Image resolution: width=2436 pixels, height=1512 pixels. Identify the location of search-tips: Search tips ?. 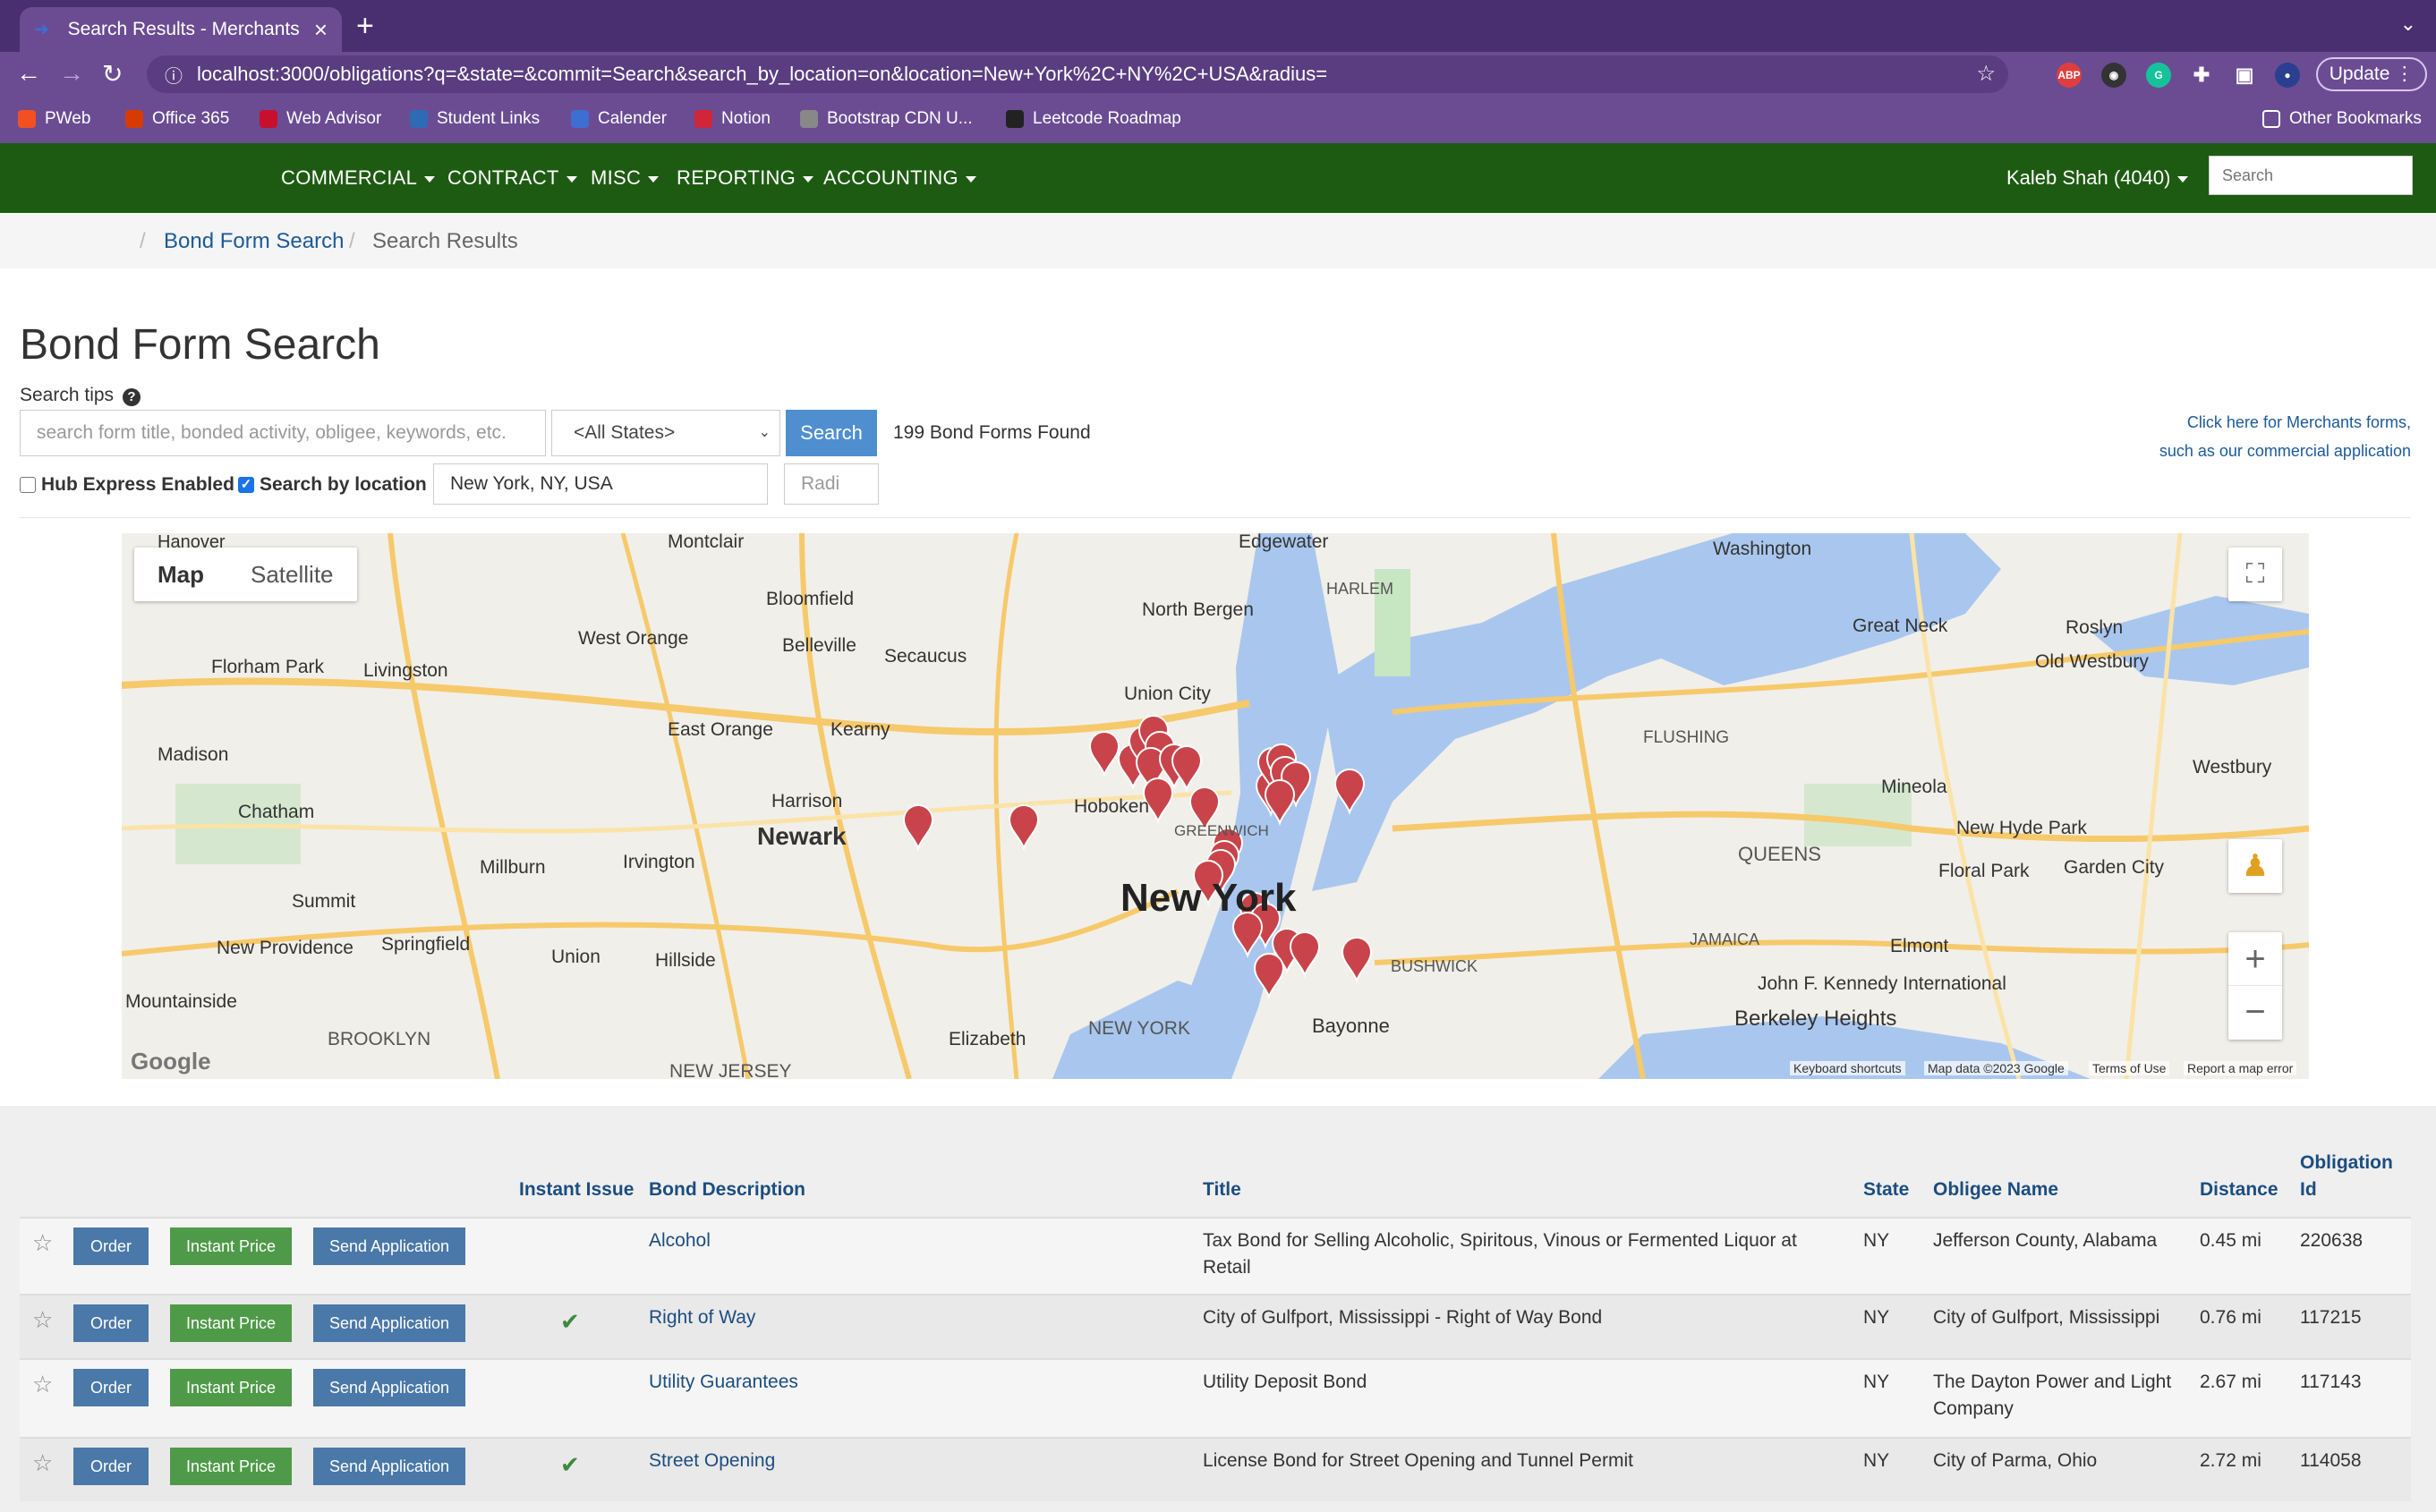
(80, 395).